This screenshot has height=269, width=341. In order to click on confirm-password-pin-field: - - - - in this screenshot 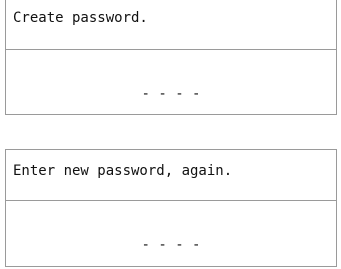, I will do `click(171, 245)`.